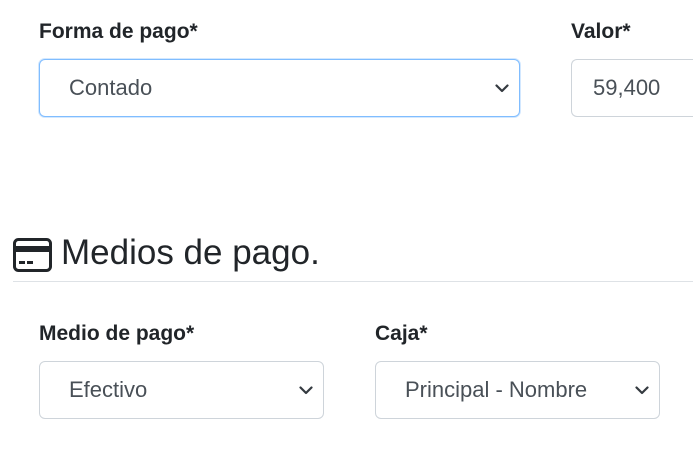 The height and width of the screenshot is (449, 693). Describe the element at coordinates (627, 87) in the screenshot. I see `valor-value: 59,400` at that location.